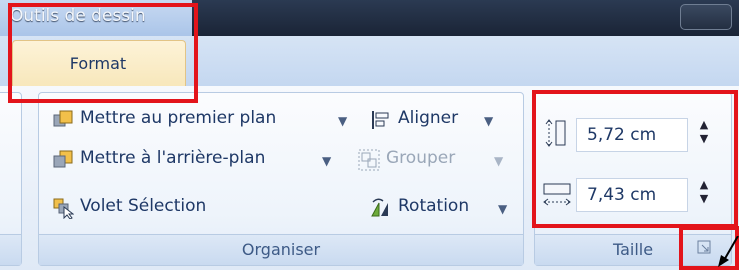  I want to click on selection-pane-label: Volet Sélection, so click(143, 206).